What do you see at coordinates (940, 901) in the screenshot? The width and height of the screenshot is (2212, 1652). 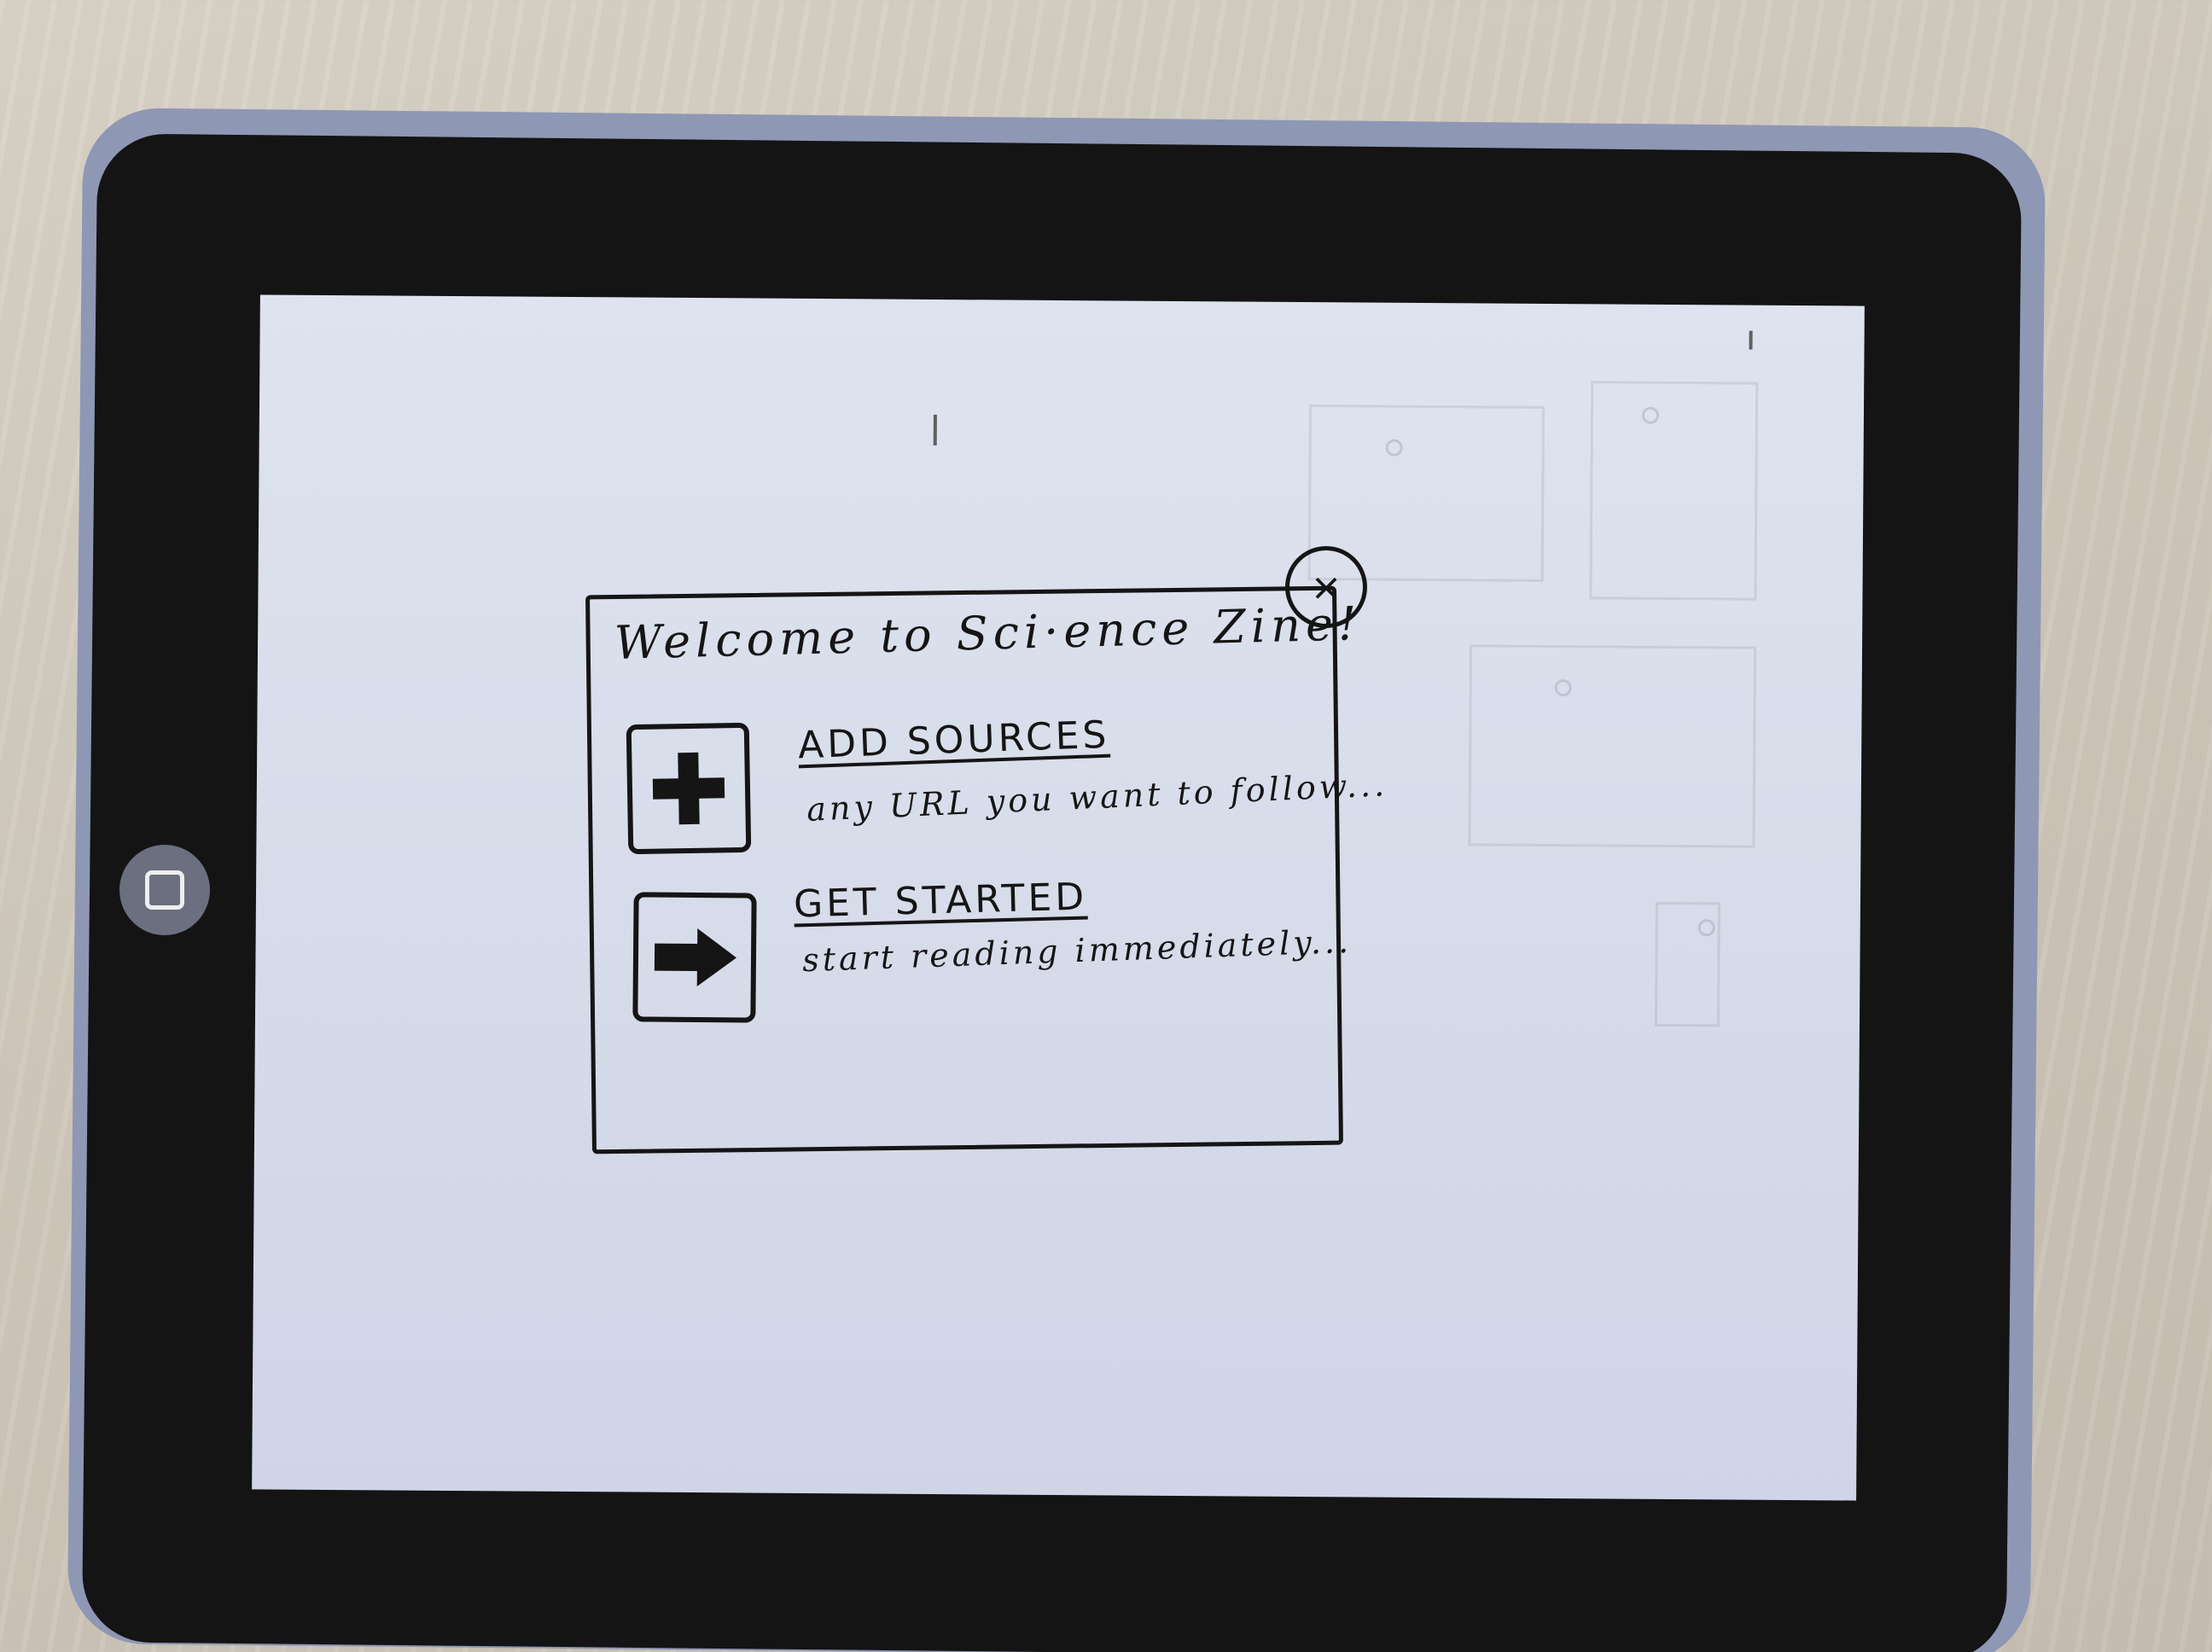 I see `get-started-label: GET STARTED` at bounding box center [940, 901].